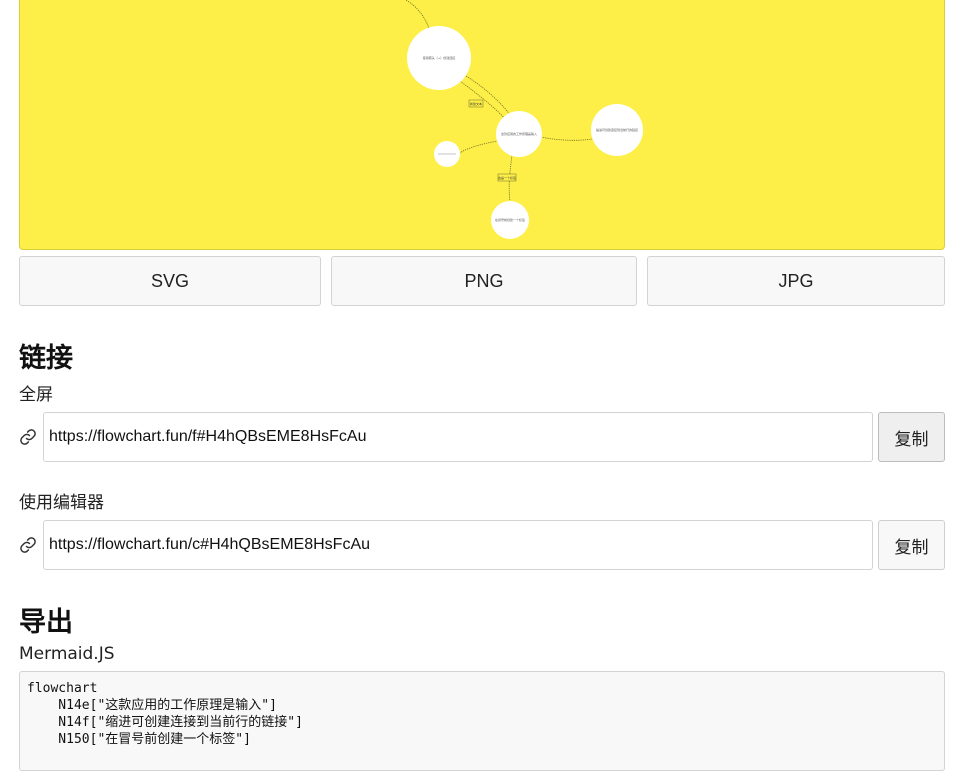  What do you see at coordinates (519, 133) in the screenshot?
I see `graph-node-center-label: 这款应用的工作原理是输入` at bounding box center [519, 133].